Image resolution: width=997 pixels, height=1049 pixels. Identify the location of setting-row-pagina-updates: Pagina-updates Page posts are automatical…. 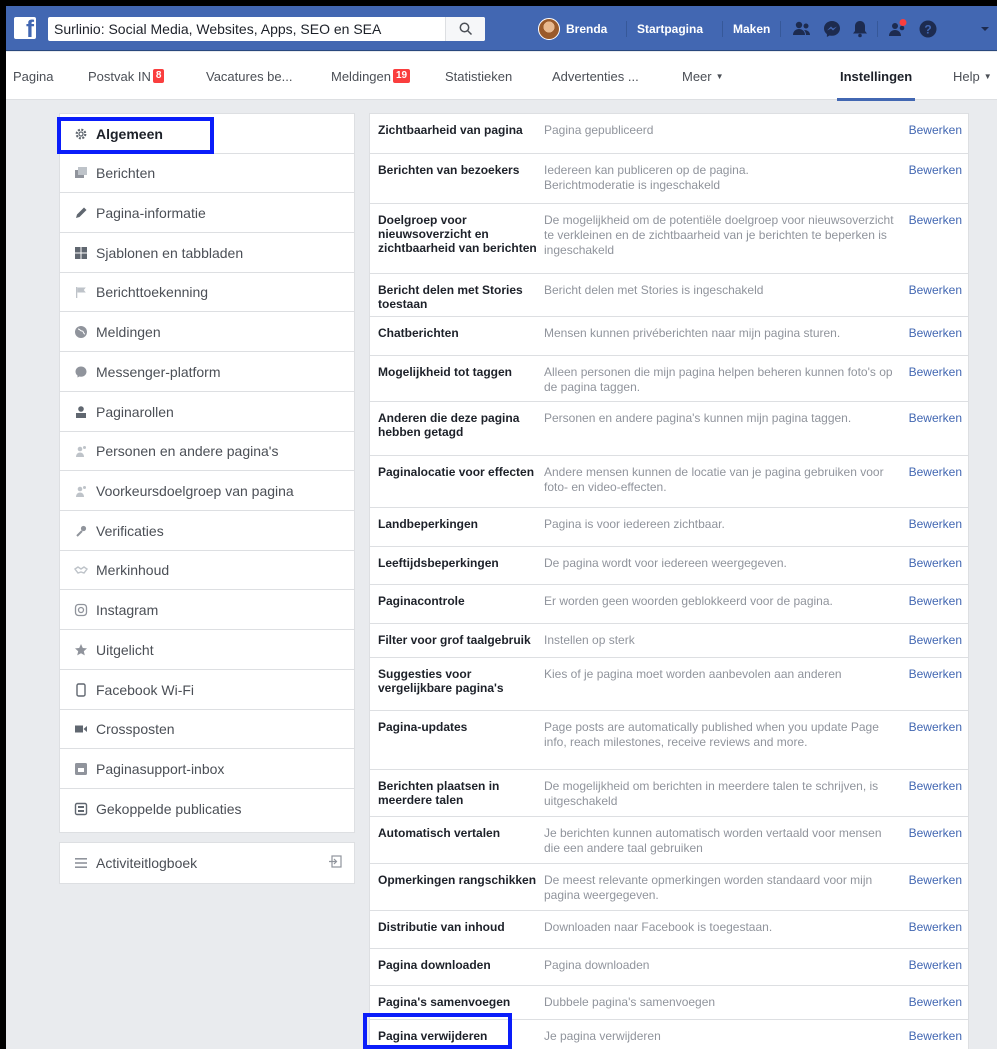
(669, 740).